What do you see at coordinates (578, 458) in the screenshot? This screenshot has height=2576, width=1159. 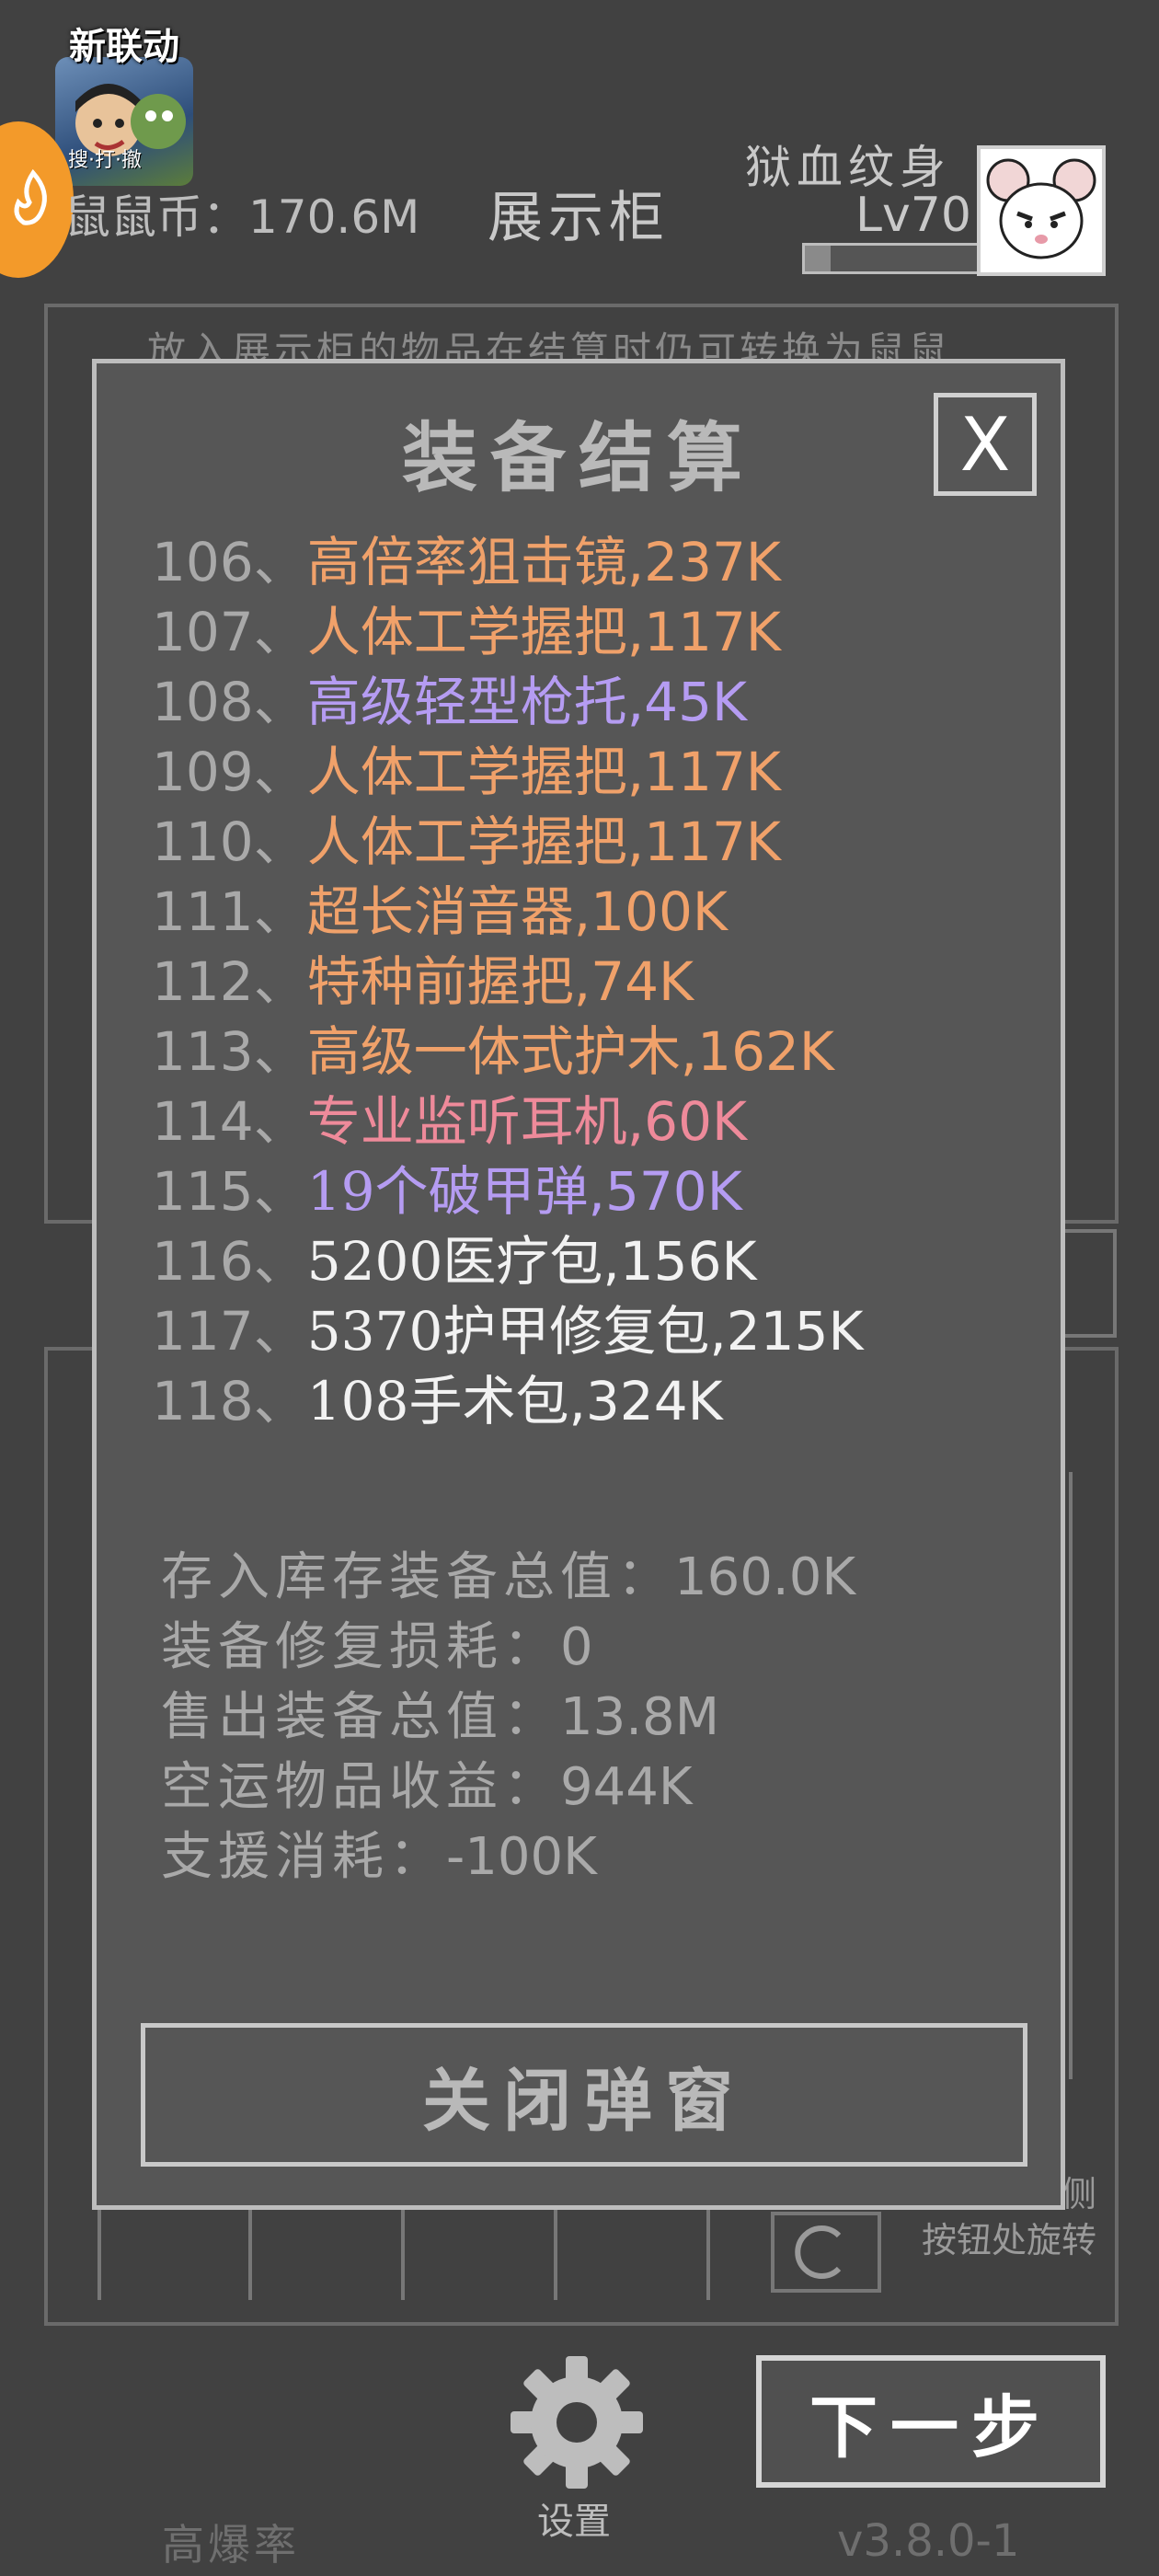 I see `modal-title: 装备结算` at bounding box center [578, 458].